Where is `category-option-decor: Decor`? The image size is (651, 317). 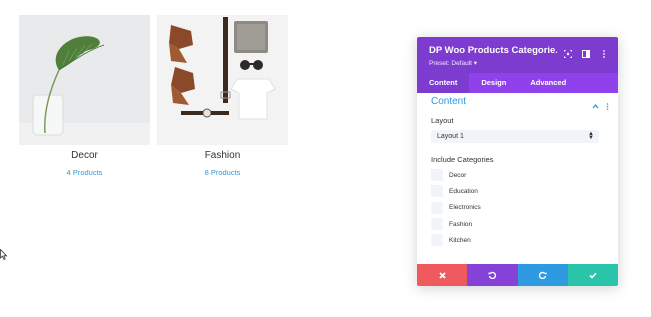 category-option-decor: Decor is located at coordinates (517, 175).